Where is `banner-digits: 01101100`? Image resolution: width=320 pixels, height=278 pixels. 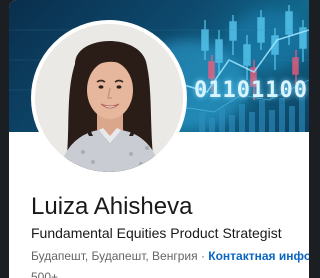
banner-digits: 01101100 is located at coordinates (251, 90).